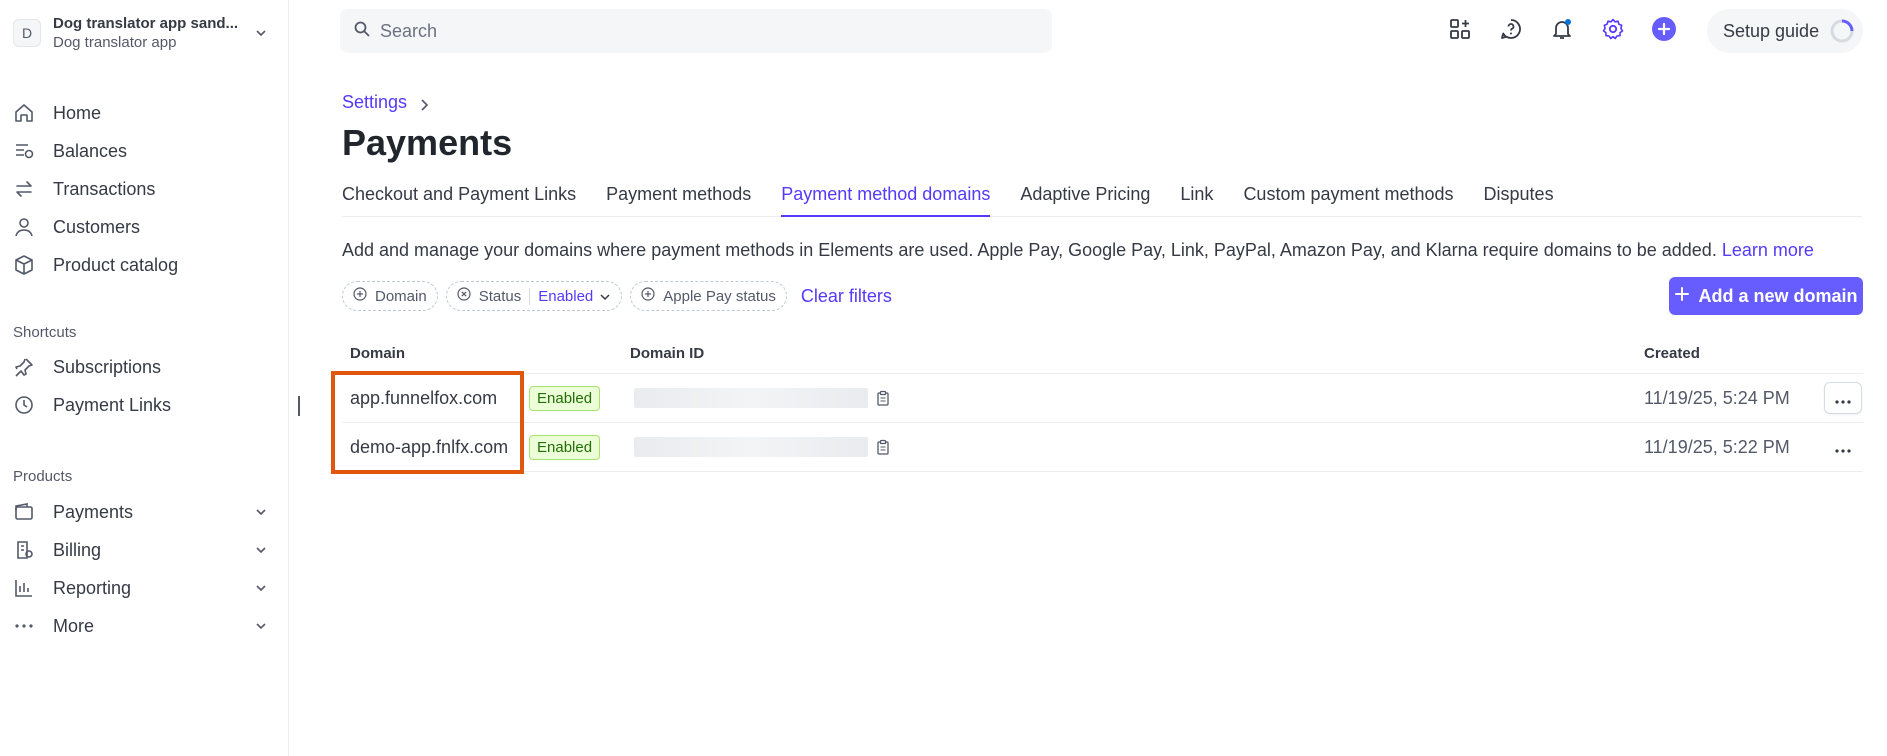 The width and height of the screenshot is (1887, 756). I want to click on filter-domain: Domain, so click(390, 296).